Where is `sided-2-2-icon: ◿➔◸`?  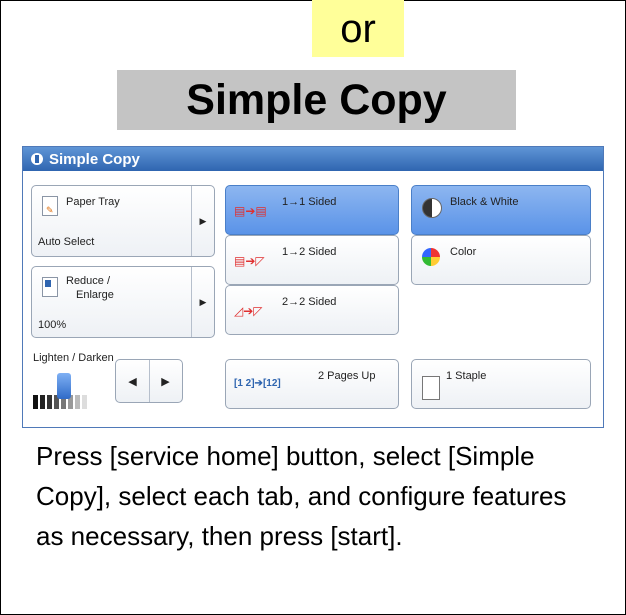 sided-2-2-icon: ◿➔◸ is located at coordinates (248, 311).